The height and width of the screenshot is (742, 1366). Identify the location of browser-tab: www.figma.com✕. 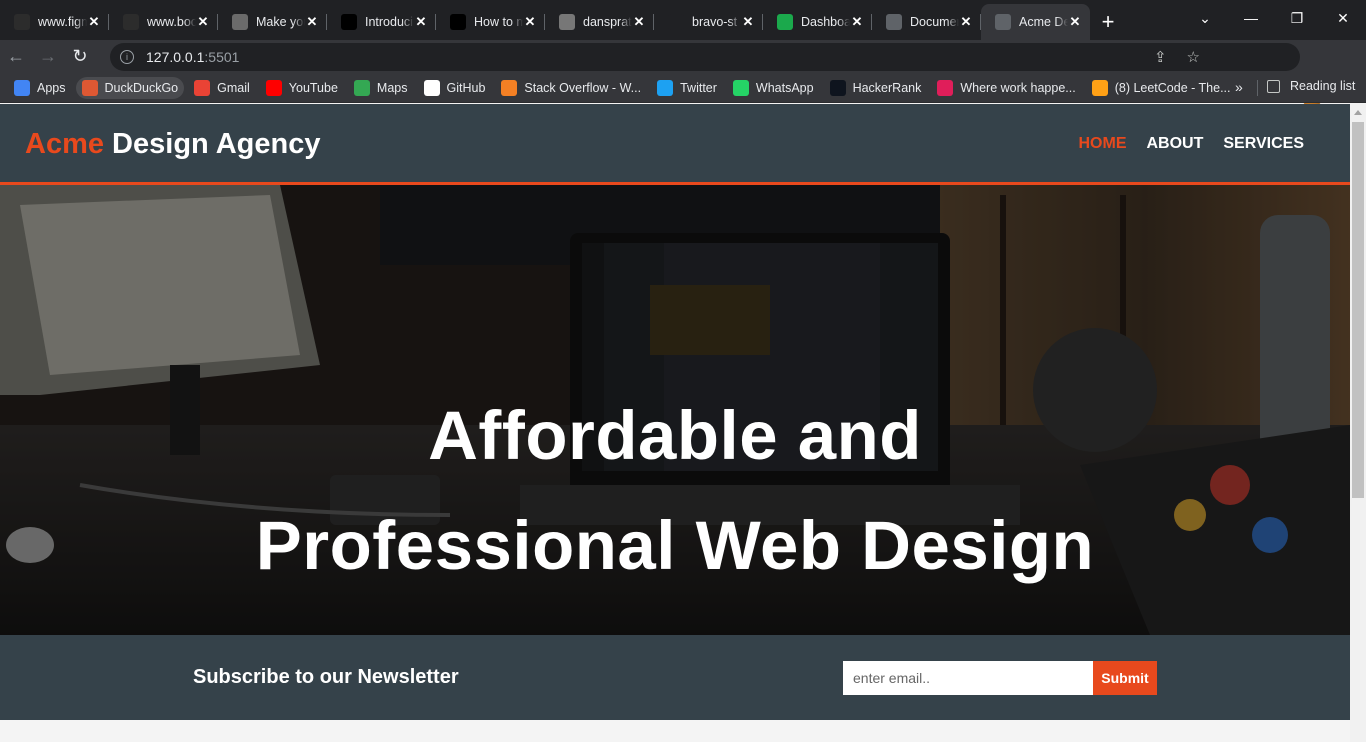
(54, 22).